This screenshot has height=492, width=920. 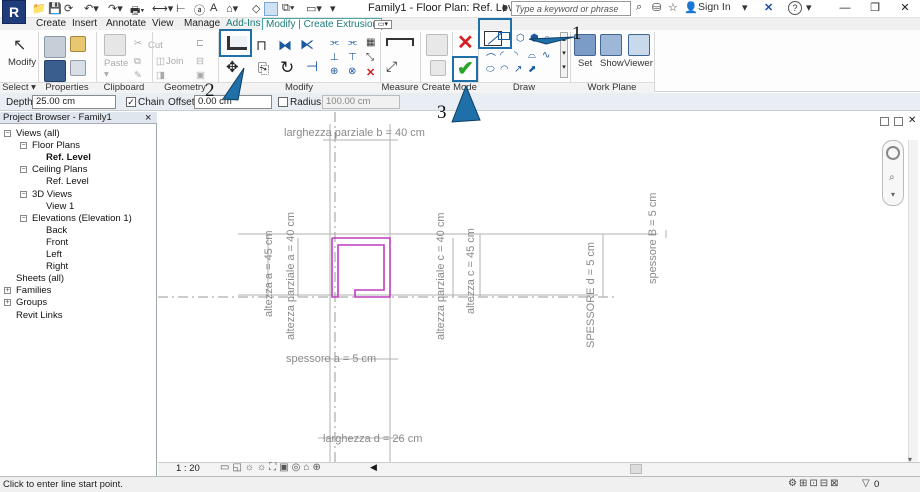 I want to click on chevron-down-icon: ▾, so click(x=745, y=7).